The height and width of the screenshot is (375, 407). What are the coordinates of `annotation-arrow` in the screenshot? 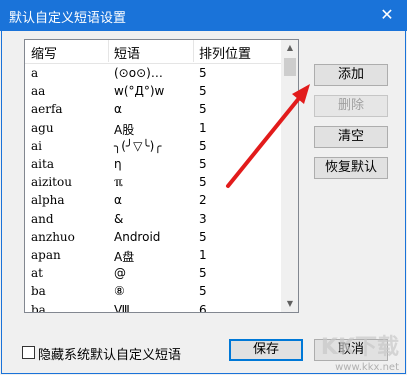 It's located at (268, 136).